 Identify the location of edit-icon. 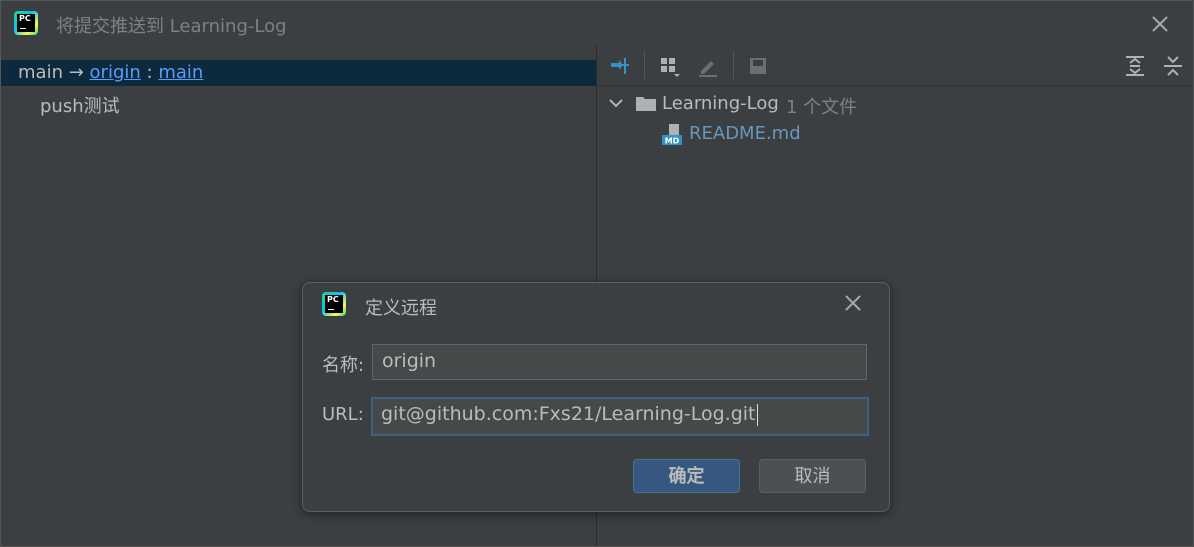
(708, 66).